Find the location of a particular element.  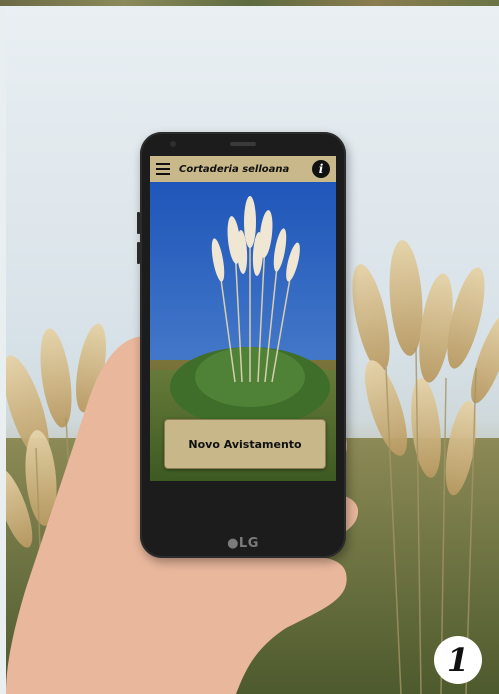

hamburger-menu-icon is located at coordinates (163, 169).